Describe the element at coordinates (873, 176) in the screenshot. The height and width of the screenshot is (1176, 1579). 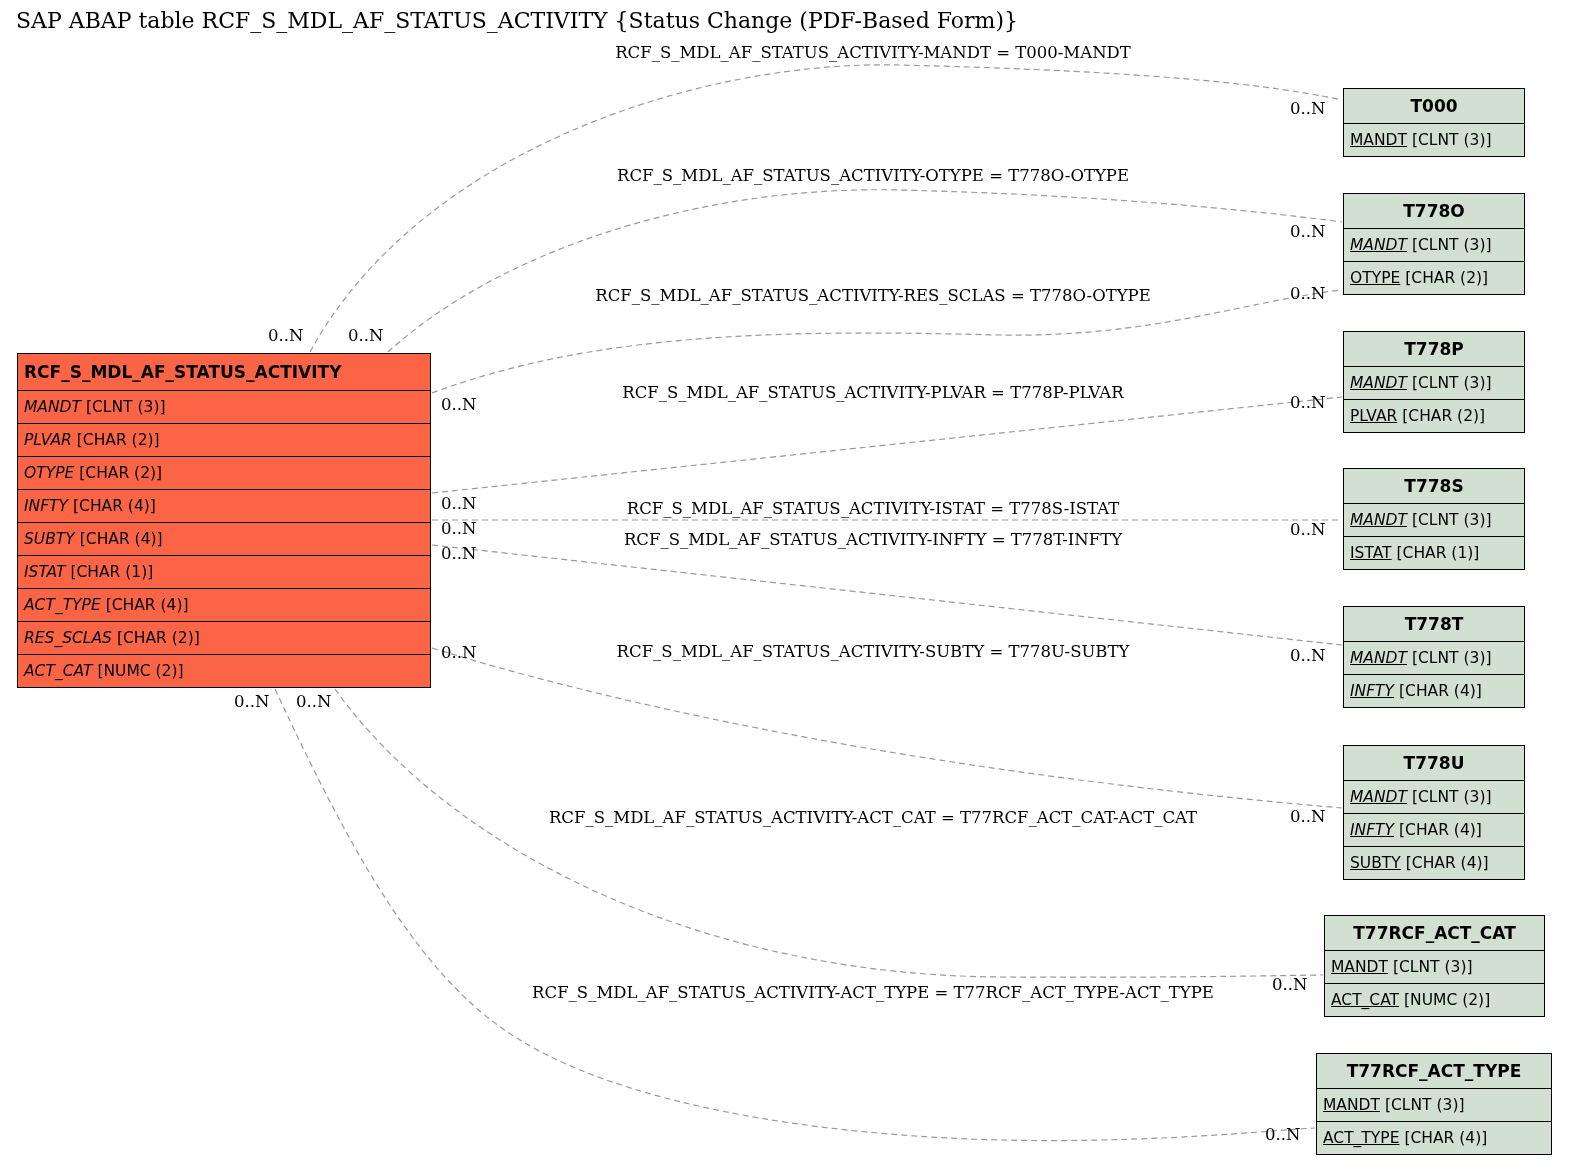
I see `relation-label: RCF_S_MDL_AF_STATUS_ACTIVITY-OTYPE = T778O-OTYPE` at that location.